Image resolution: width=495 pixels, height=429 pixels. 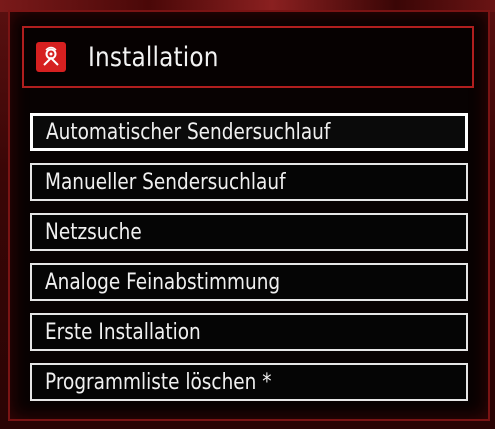 I want to click on menu-item-analog-fine-tuning: Analoge Feinabstimmung, so click(x=249, y=282).